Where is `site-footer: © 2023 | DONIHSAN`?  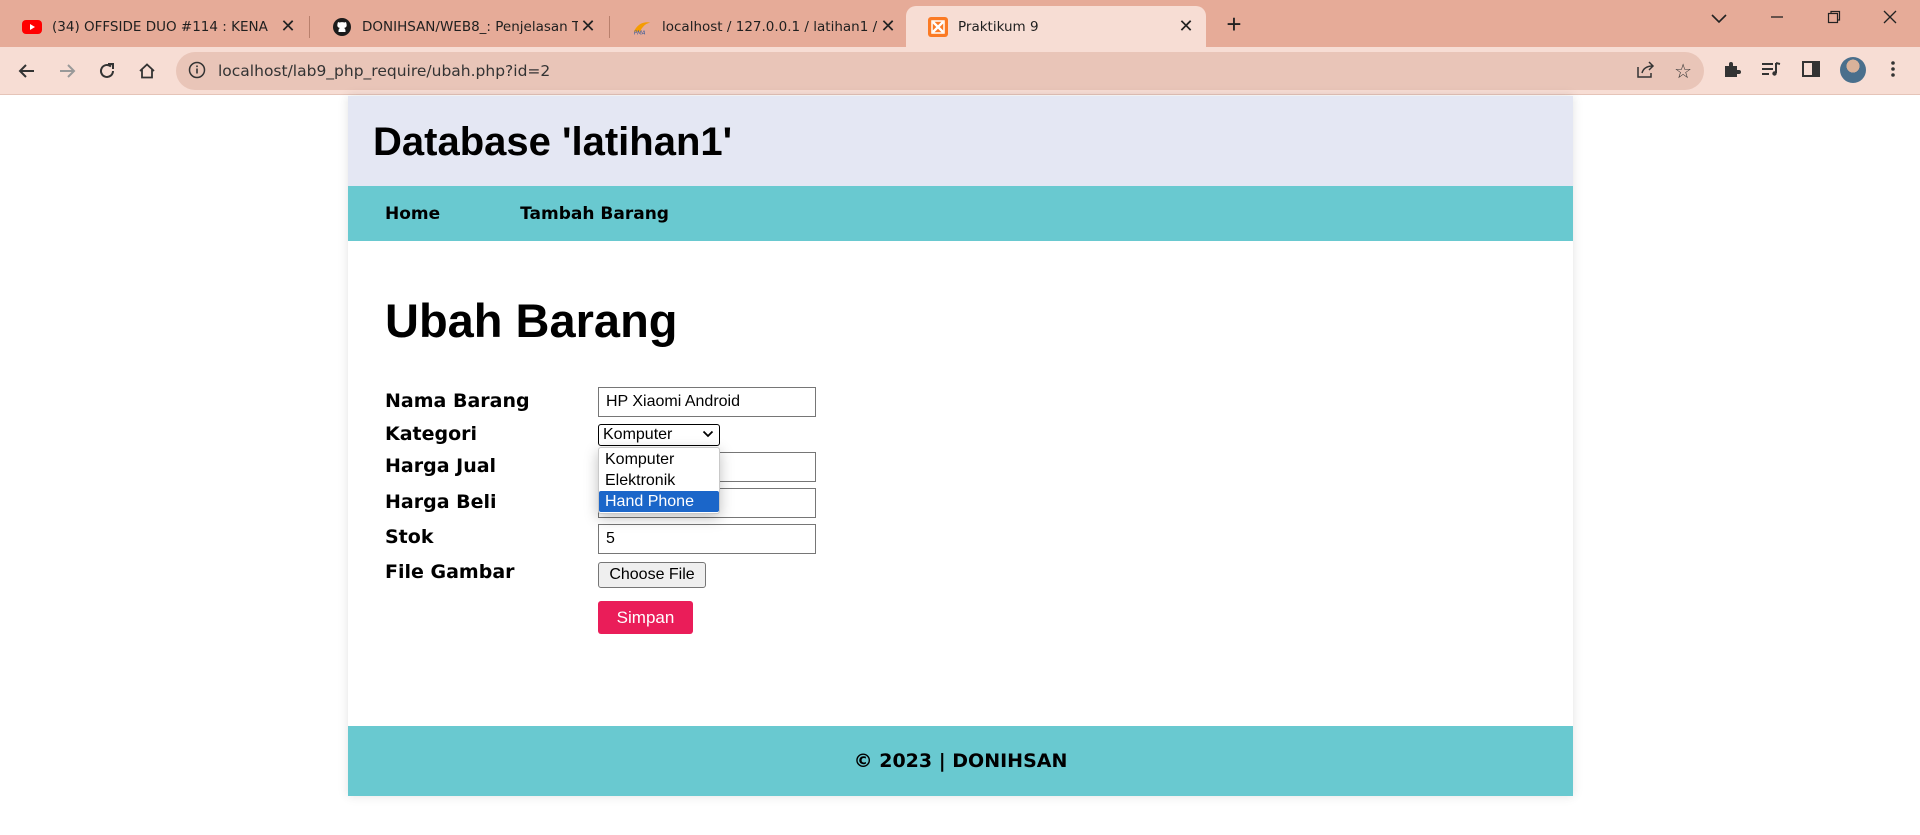 site-footer: © 2023 | DONIHSAN is located at coordinates (960, 761).